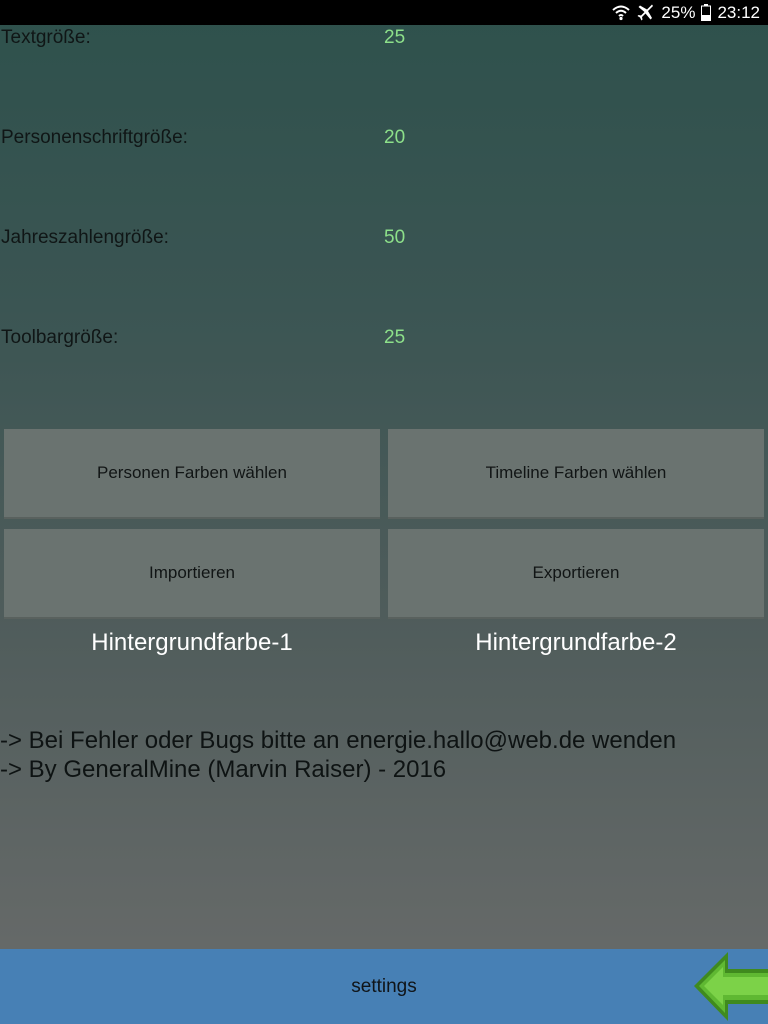 The width and height of the screenshot is (768, 1024). I want to click on setting-label: Personenschriftgröße:, so click(94, 137).